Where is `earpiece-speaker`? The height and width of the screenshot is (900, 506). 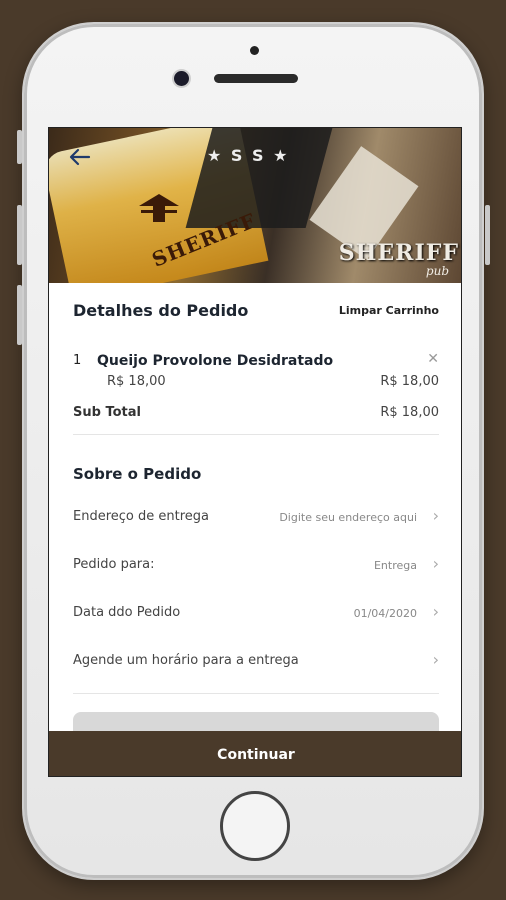
earpiece-speaker is located at coordinates (256, 78).